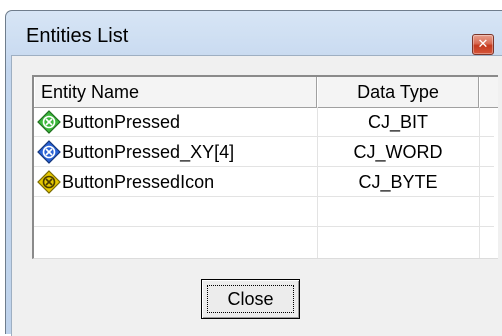 This screenshot has height=336, width=502. I want to click on data-type-cell: CJ_BYTE, so click(398, 182).